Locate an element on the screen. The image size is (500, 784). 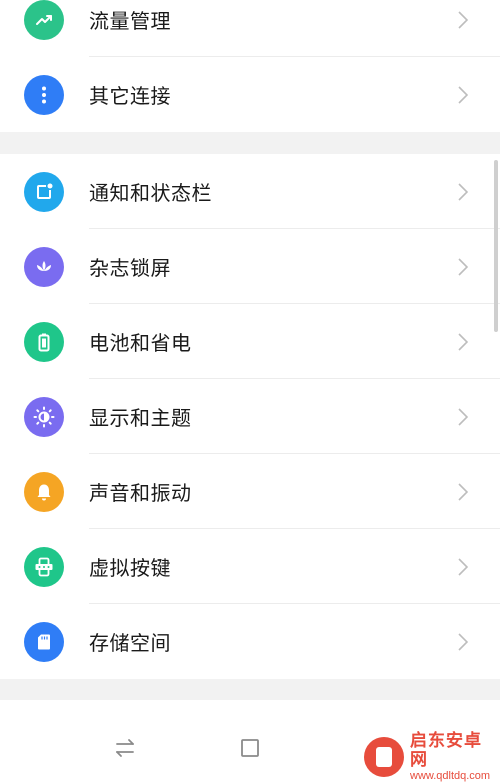
bell-icon is located at coordinates (44, 491).